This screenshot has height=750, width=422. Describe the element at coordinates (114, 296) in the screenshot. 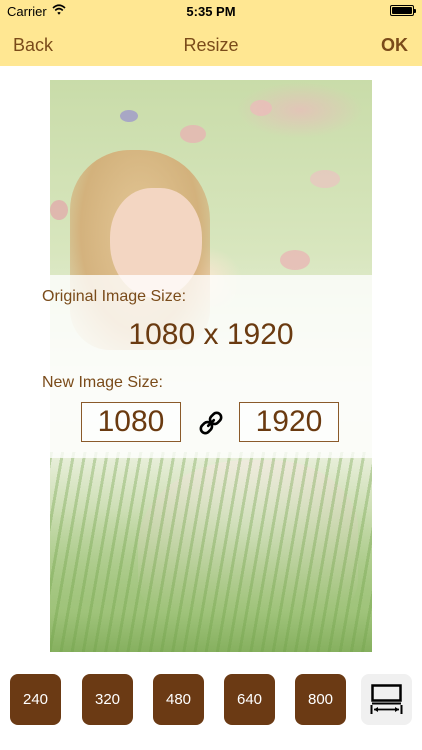

I see `original-size-label: Original Image Size:` at that location.